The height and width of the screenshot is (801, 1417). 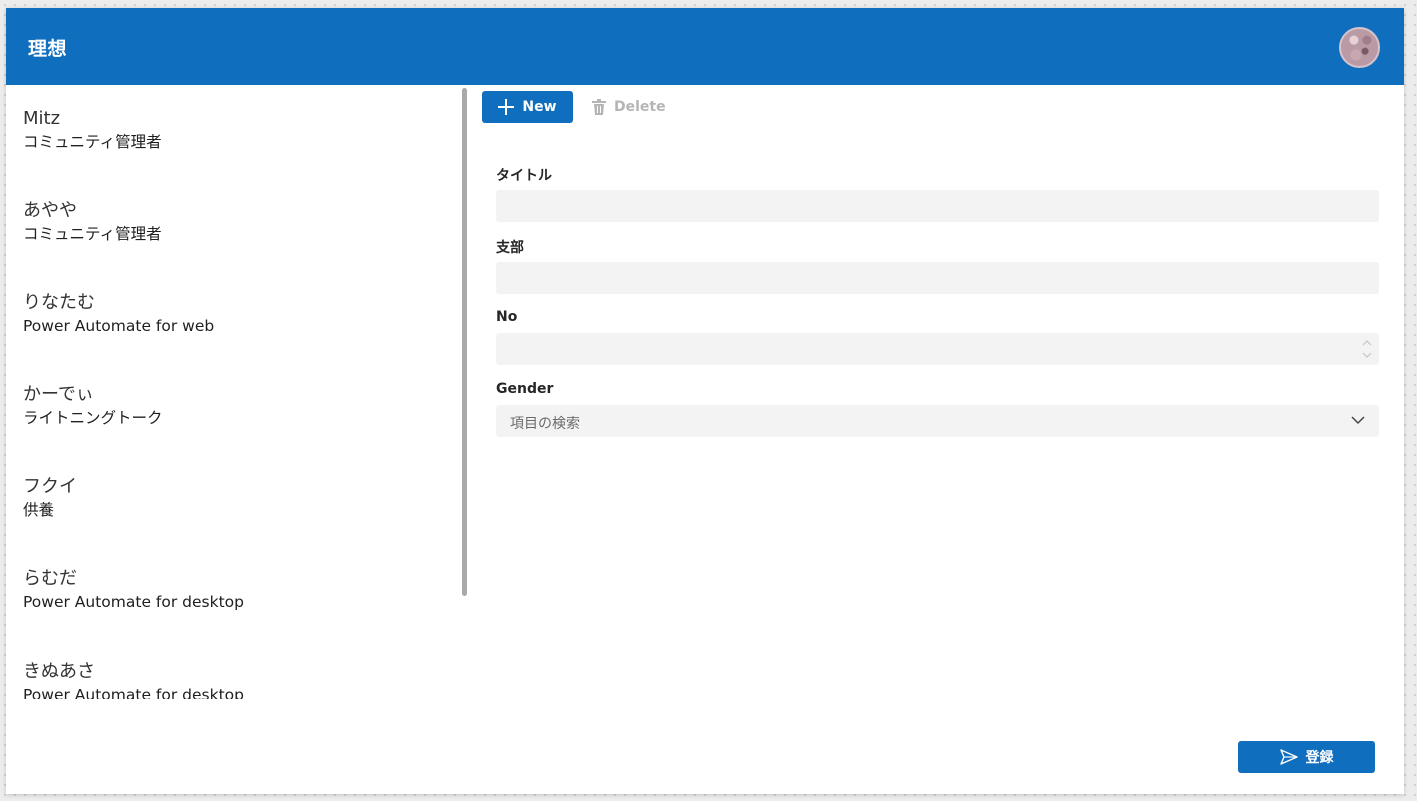 I want to click on branch-input, so click(x=937, y=278).